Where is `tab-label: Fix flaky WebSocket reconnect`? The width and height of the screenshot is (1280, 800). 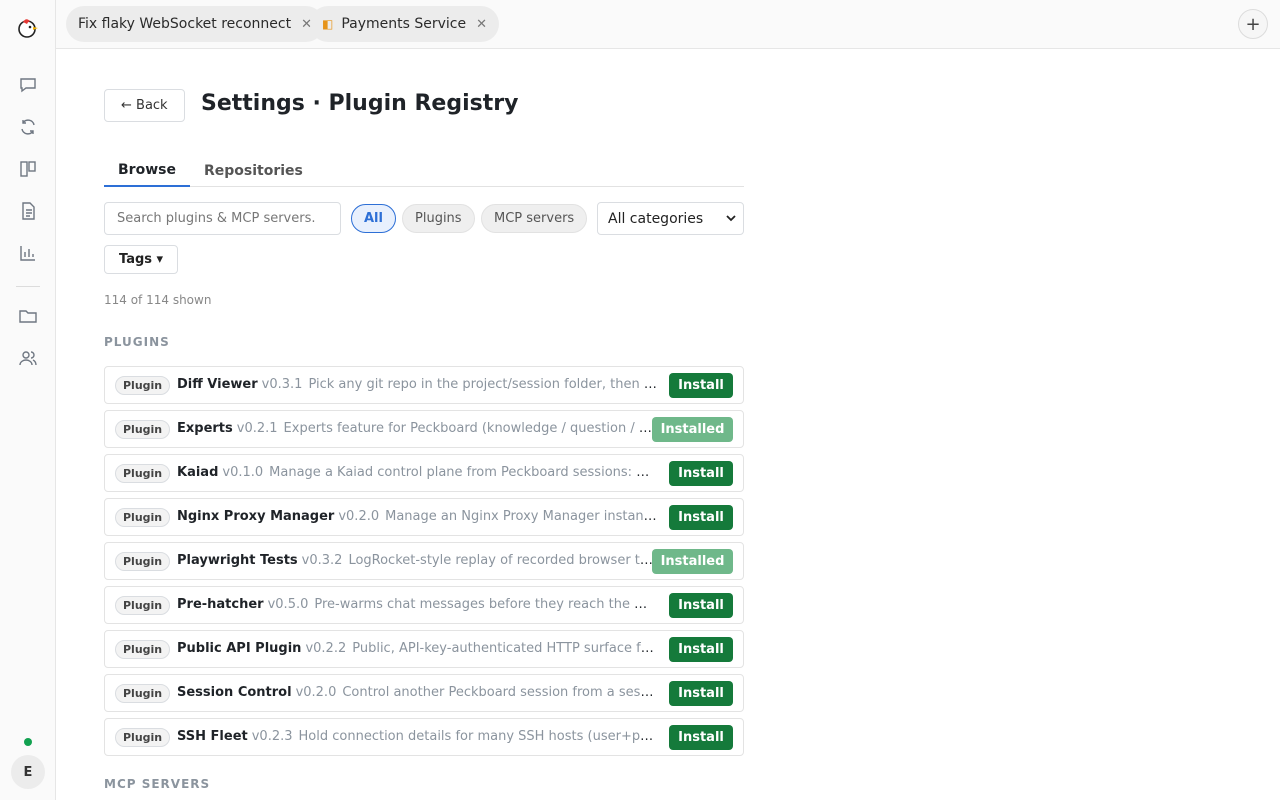
tab-label: Fix flaky WebSocket reconnect is located at coordinates (185, 24).